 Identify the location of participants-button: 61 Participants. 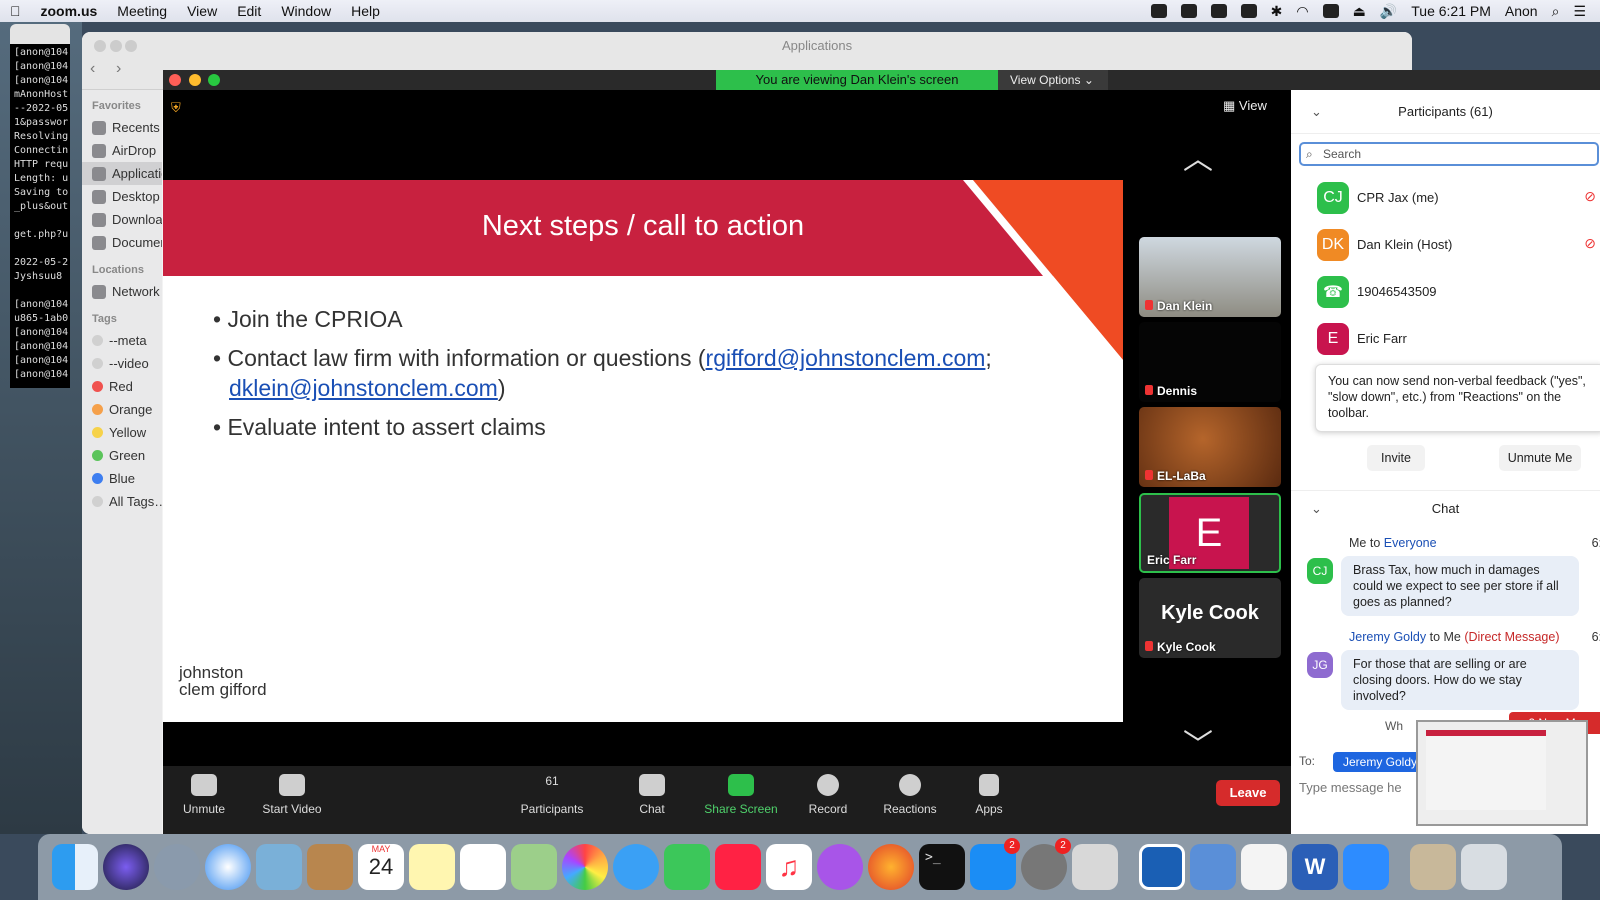
(552, 795).